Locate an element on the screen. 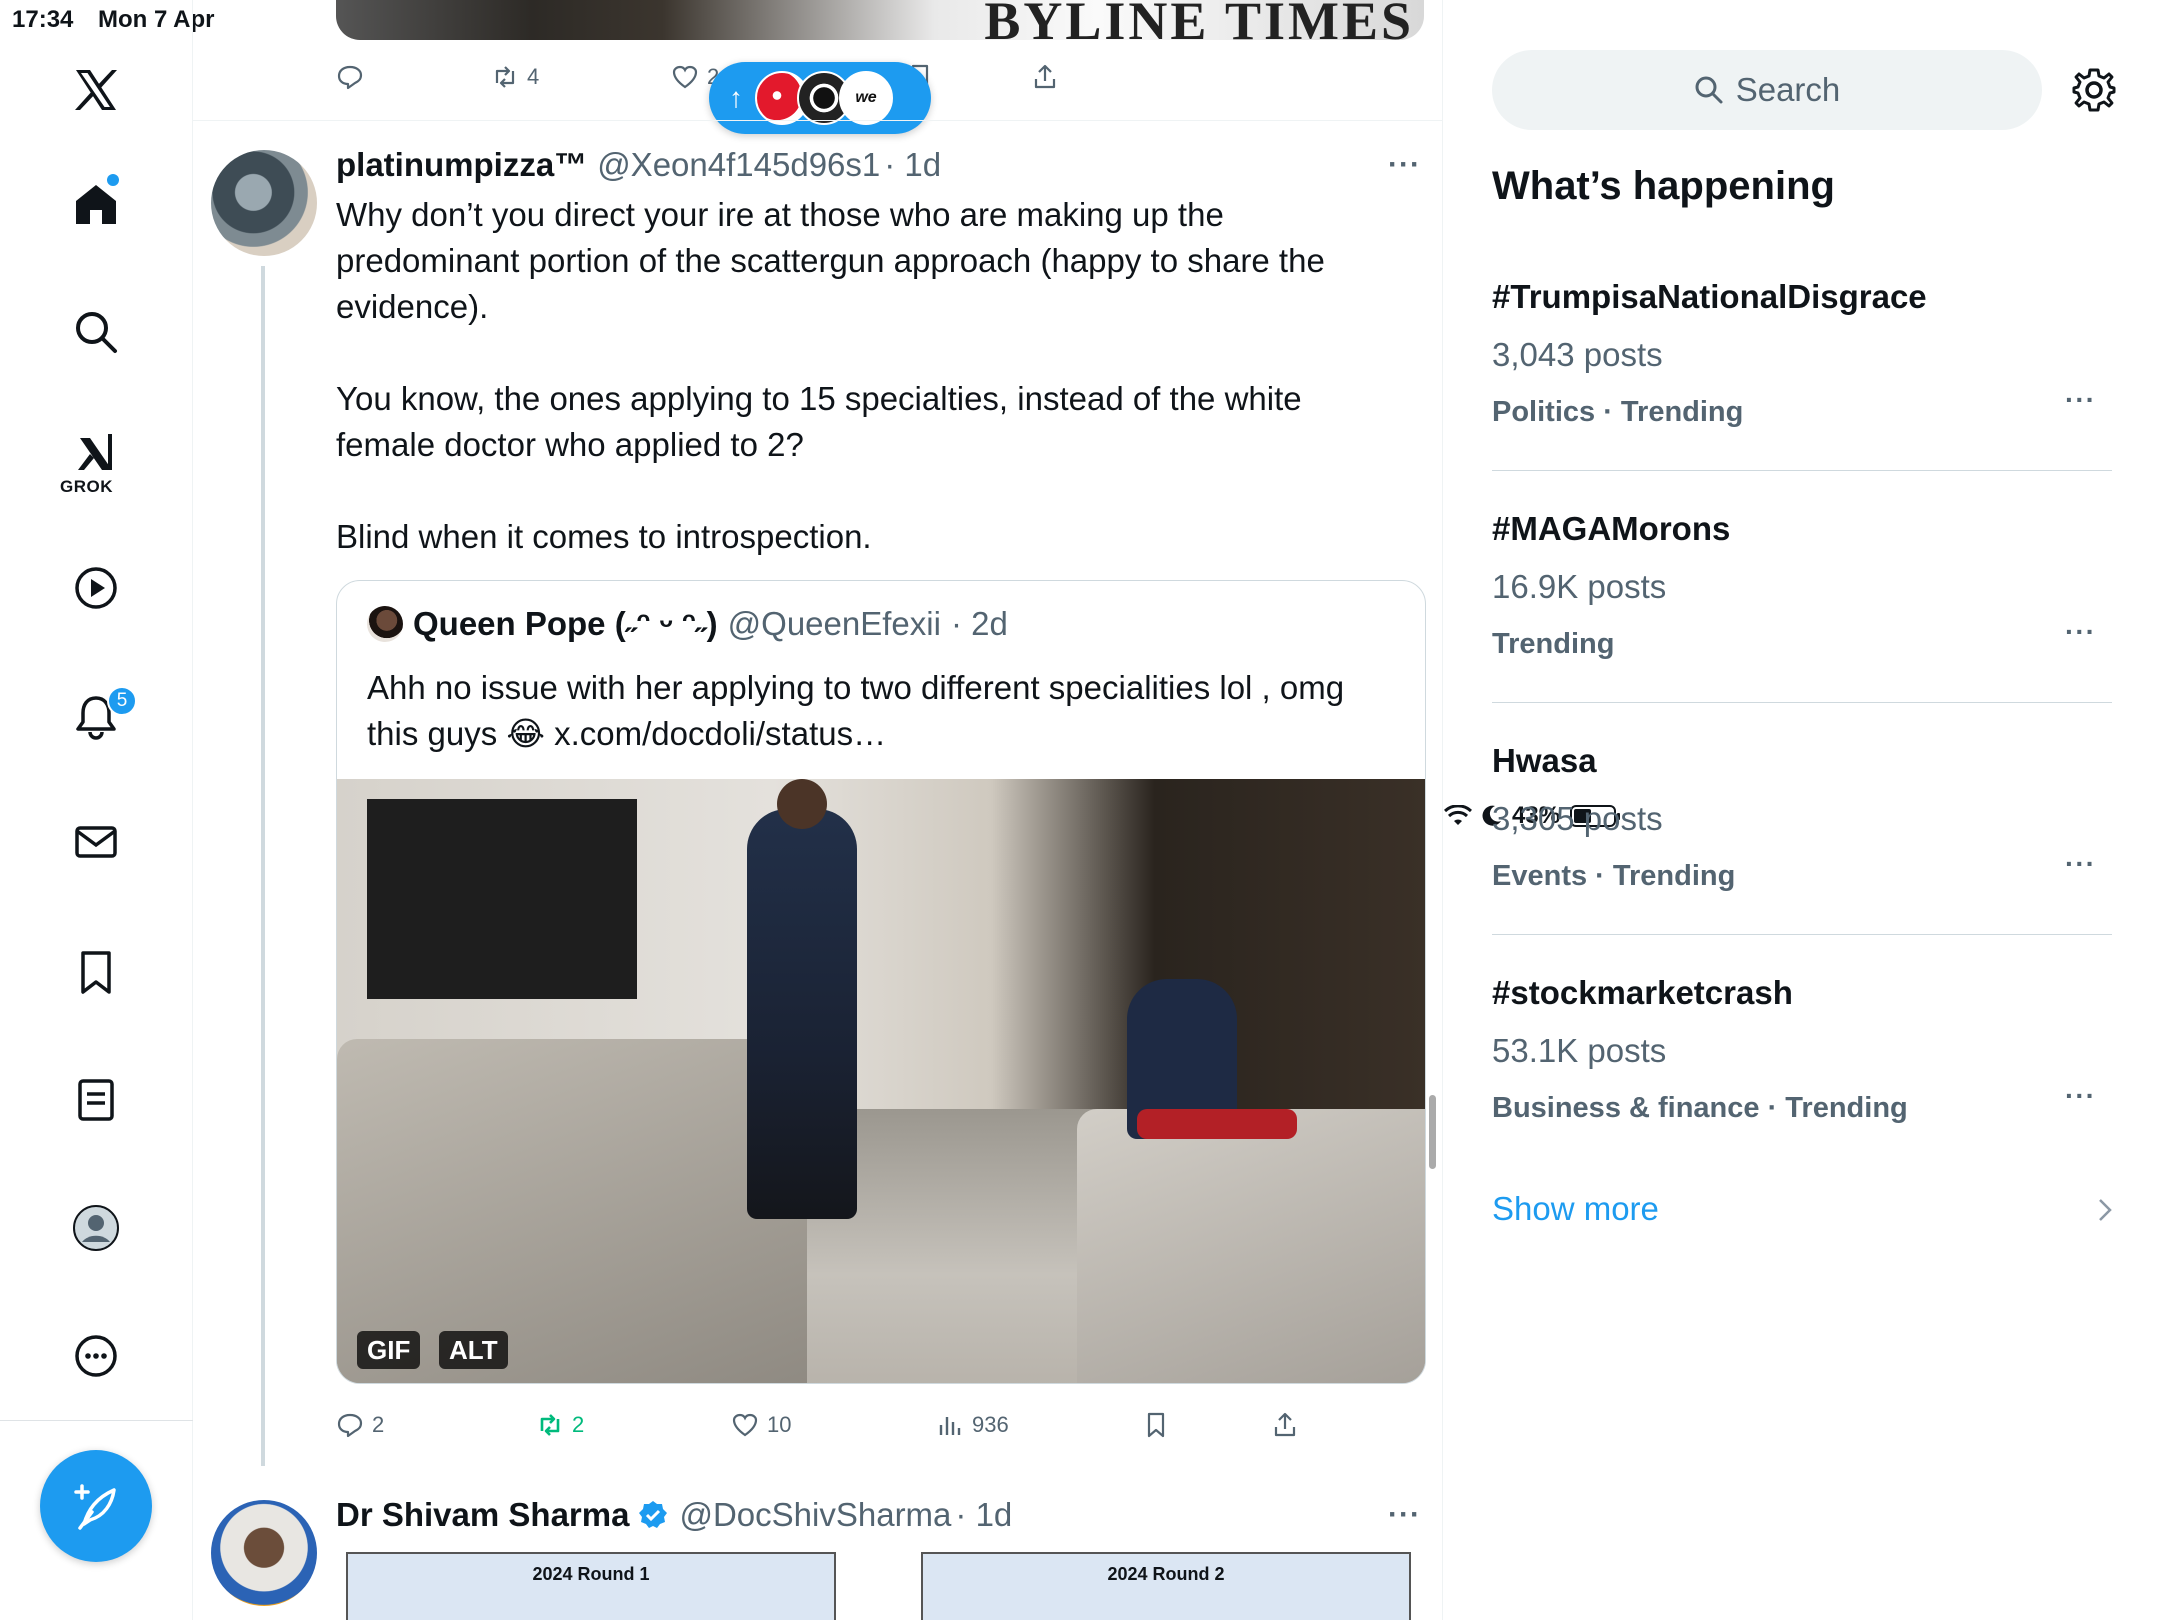  trend-post-count: 3,305 posts is located at coordinates (1577, 818).